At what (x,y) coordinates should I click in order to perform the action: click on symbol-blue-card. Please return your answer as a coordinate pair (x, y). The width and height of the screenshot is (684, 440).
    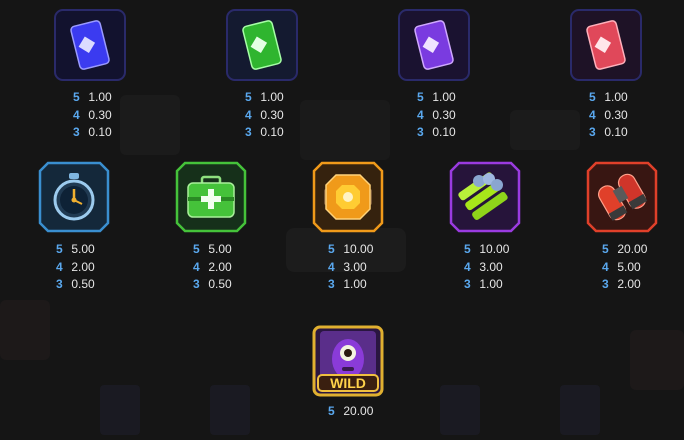
    Looking at the image, I should click on (90, 45).